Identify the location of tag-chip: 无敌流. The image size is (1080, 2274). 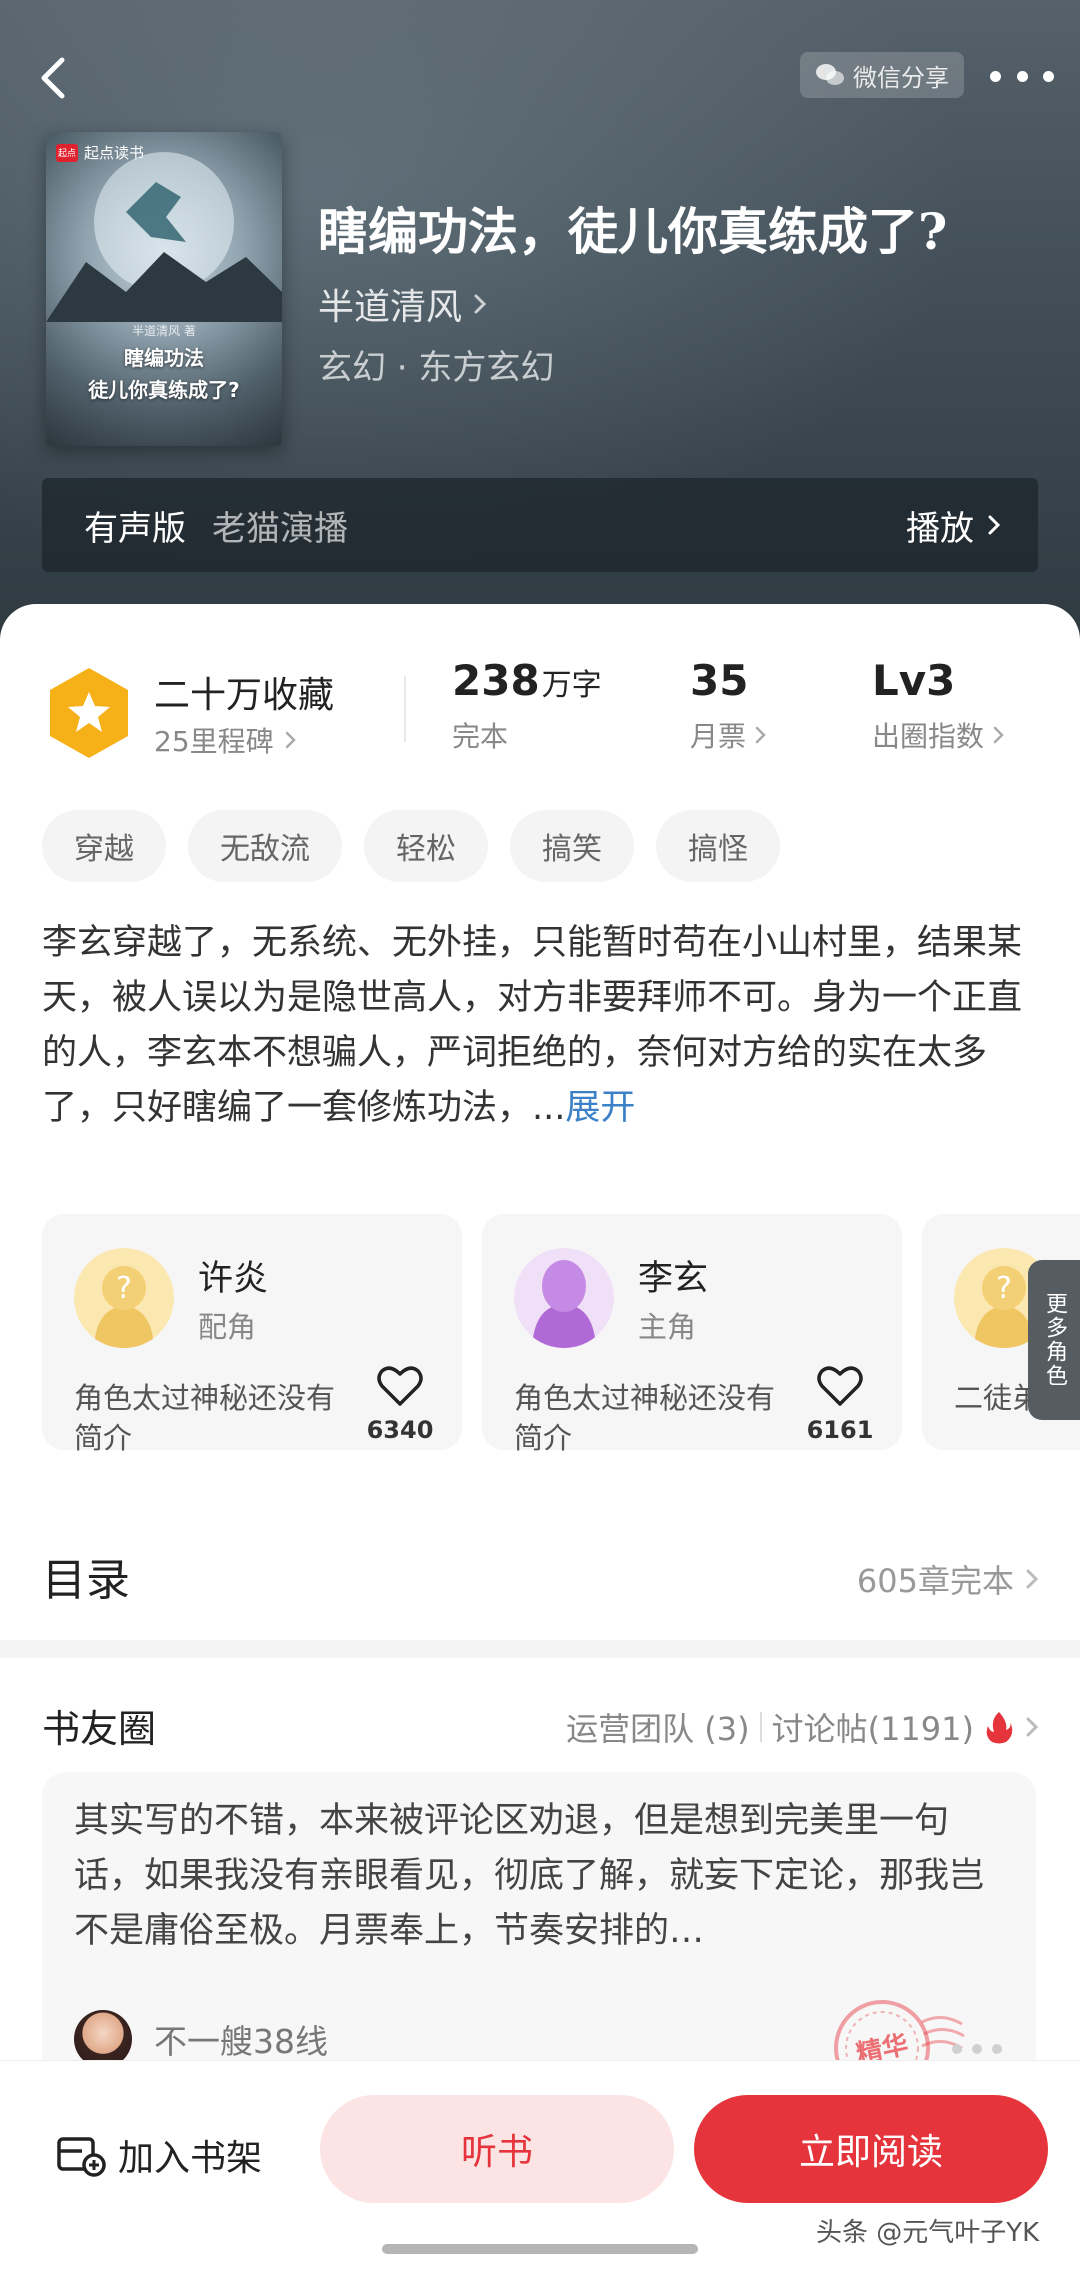
(265, 846).